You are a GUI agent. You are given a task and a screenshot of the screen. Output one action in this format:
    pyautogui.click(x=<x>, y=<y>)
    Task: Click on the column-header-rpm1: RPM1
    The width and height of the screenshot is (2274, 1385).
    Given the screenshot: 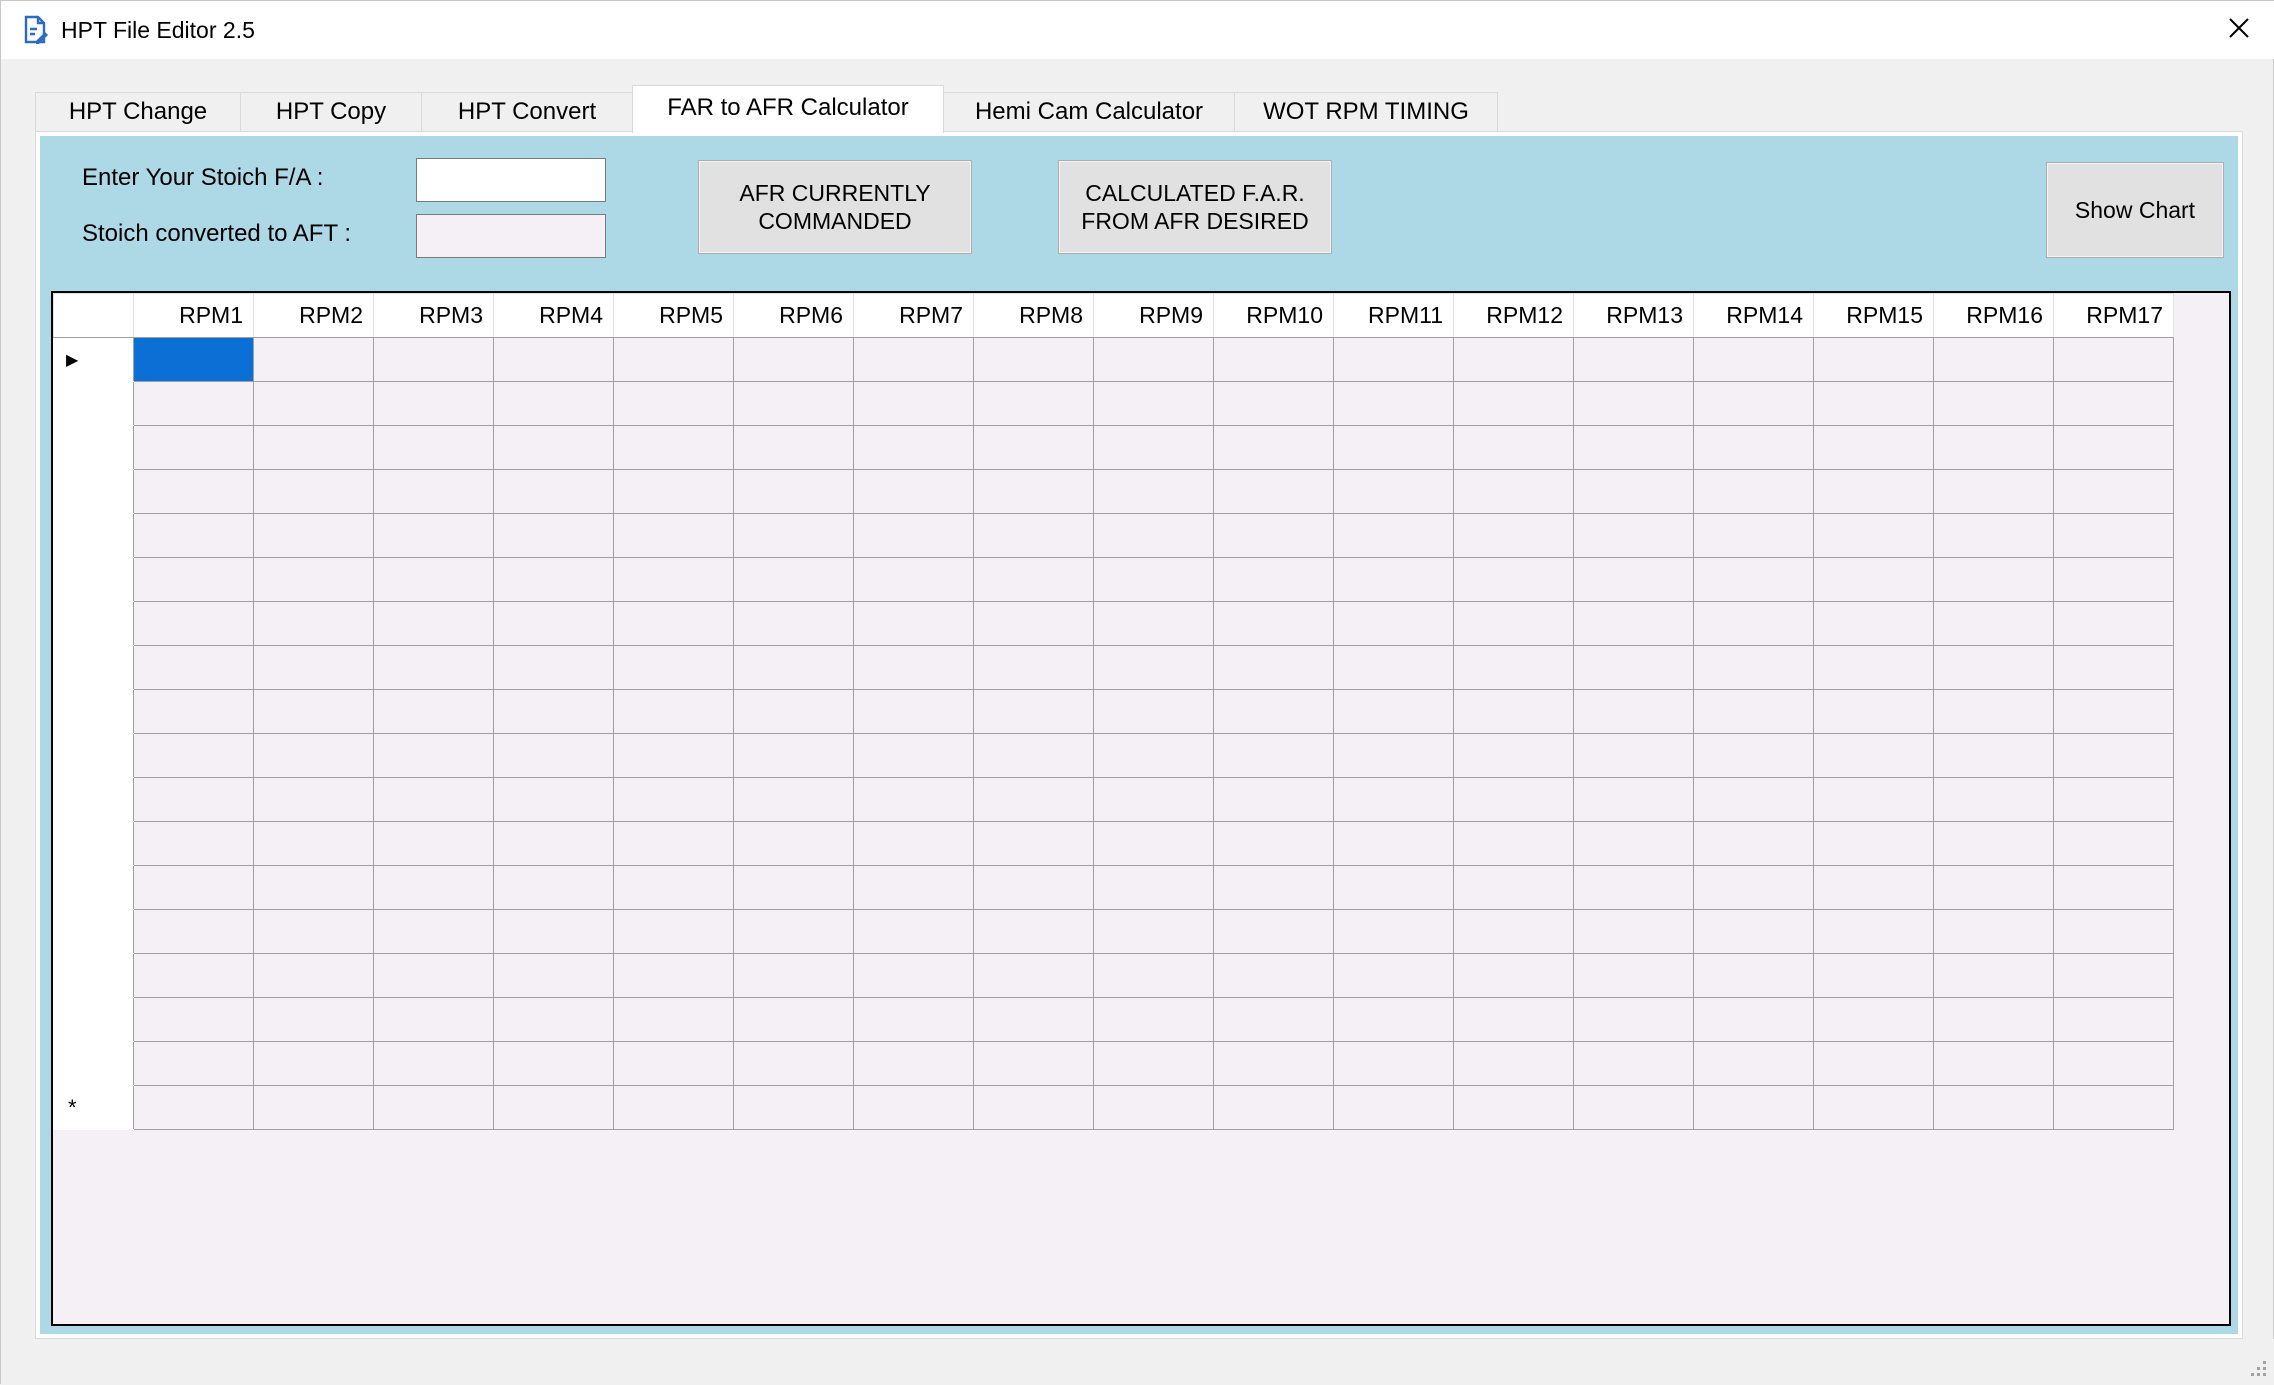 What is the action you would take?
    pyautogui.click(x=193, y=315)
    